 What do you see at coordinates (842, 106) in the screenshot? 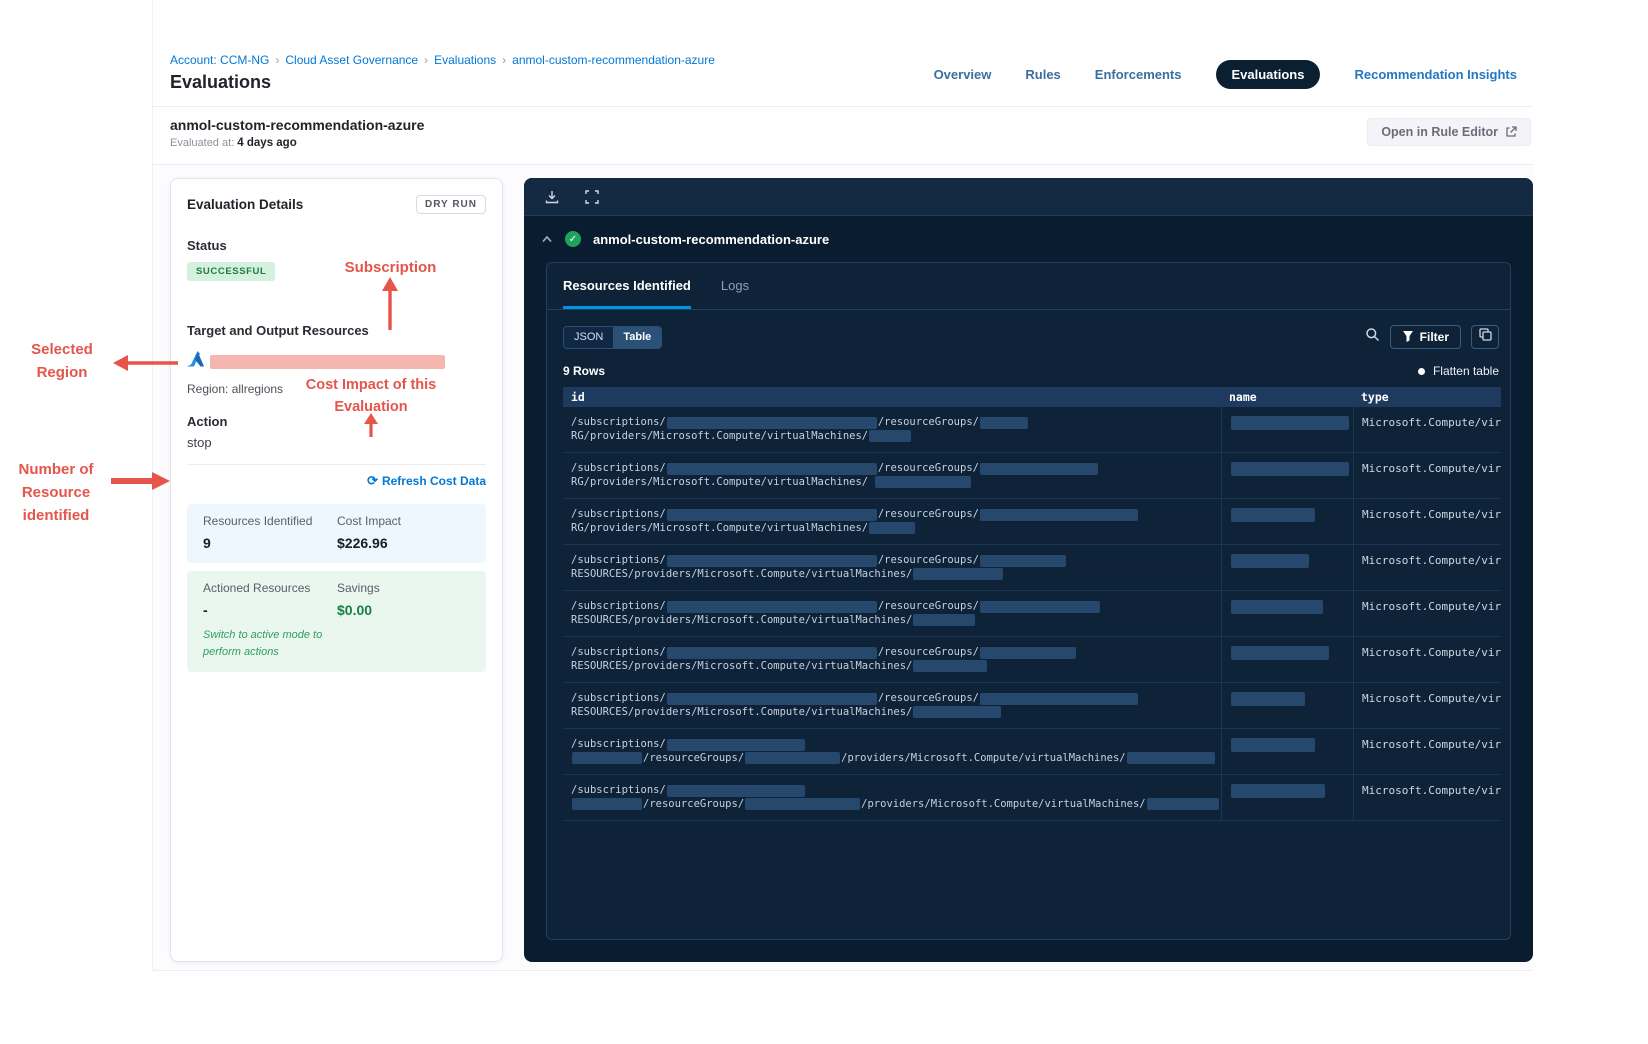
I see `header-divider` at bounding box center [842, 106].